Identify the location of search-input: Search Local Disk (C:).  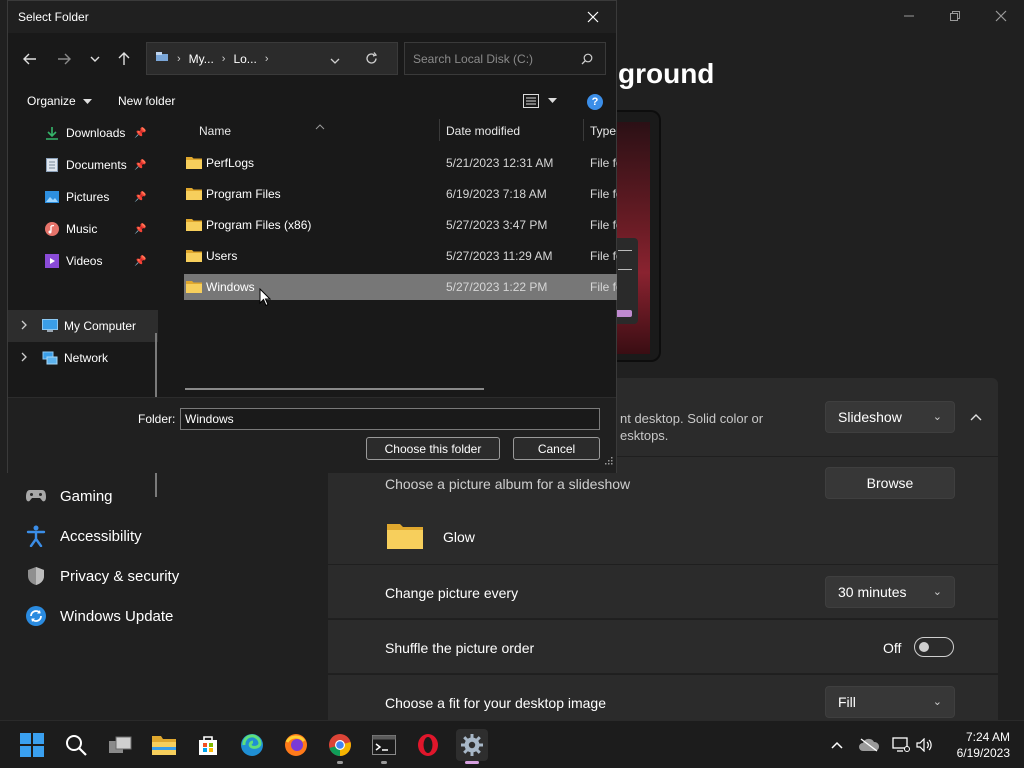
(505, 58).